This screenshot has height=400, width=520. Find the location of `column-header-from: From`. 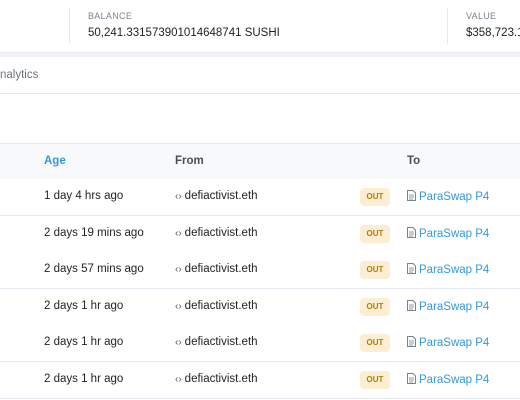

column-header-from: From is located at coordinates (189, 161).